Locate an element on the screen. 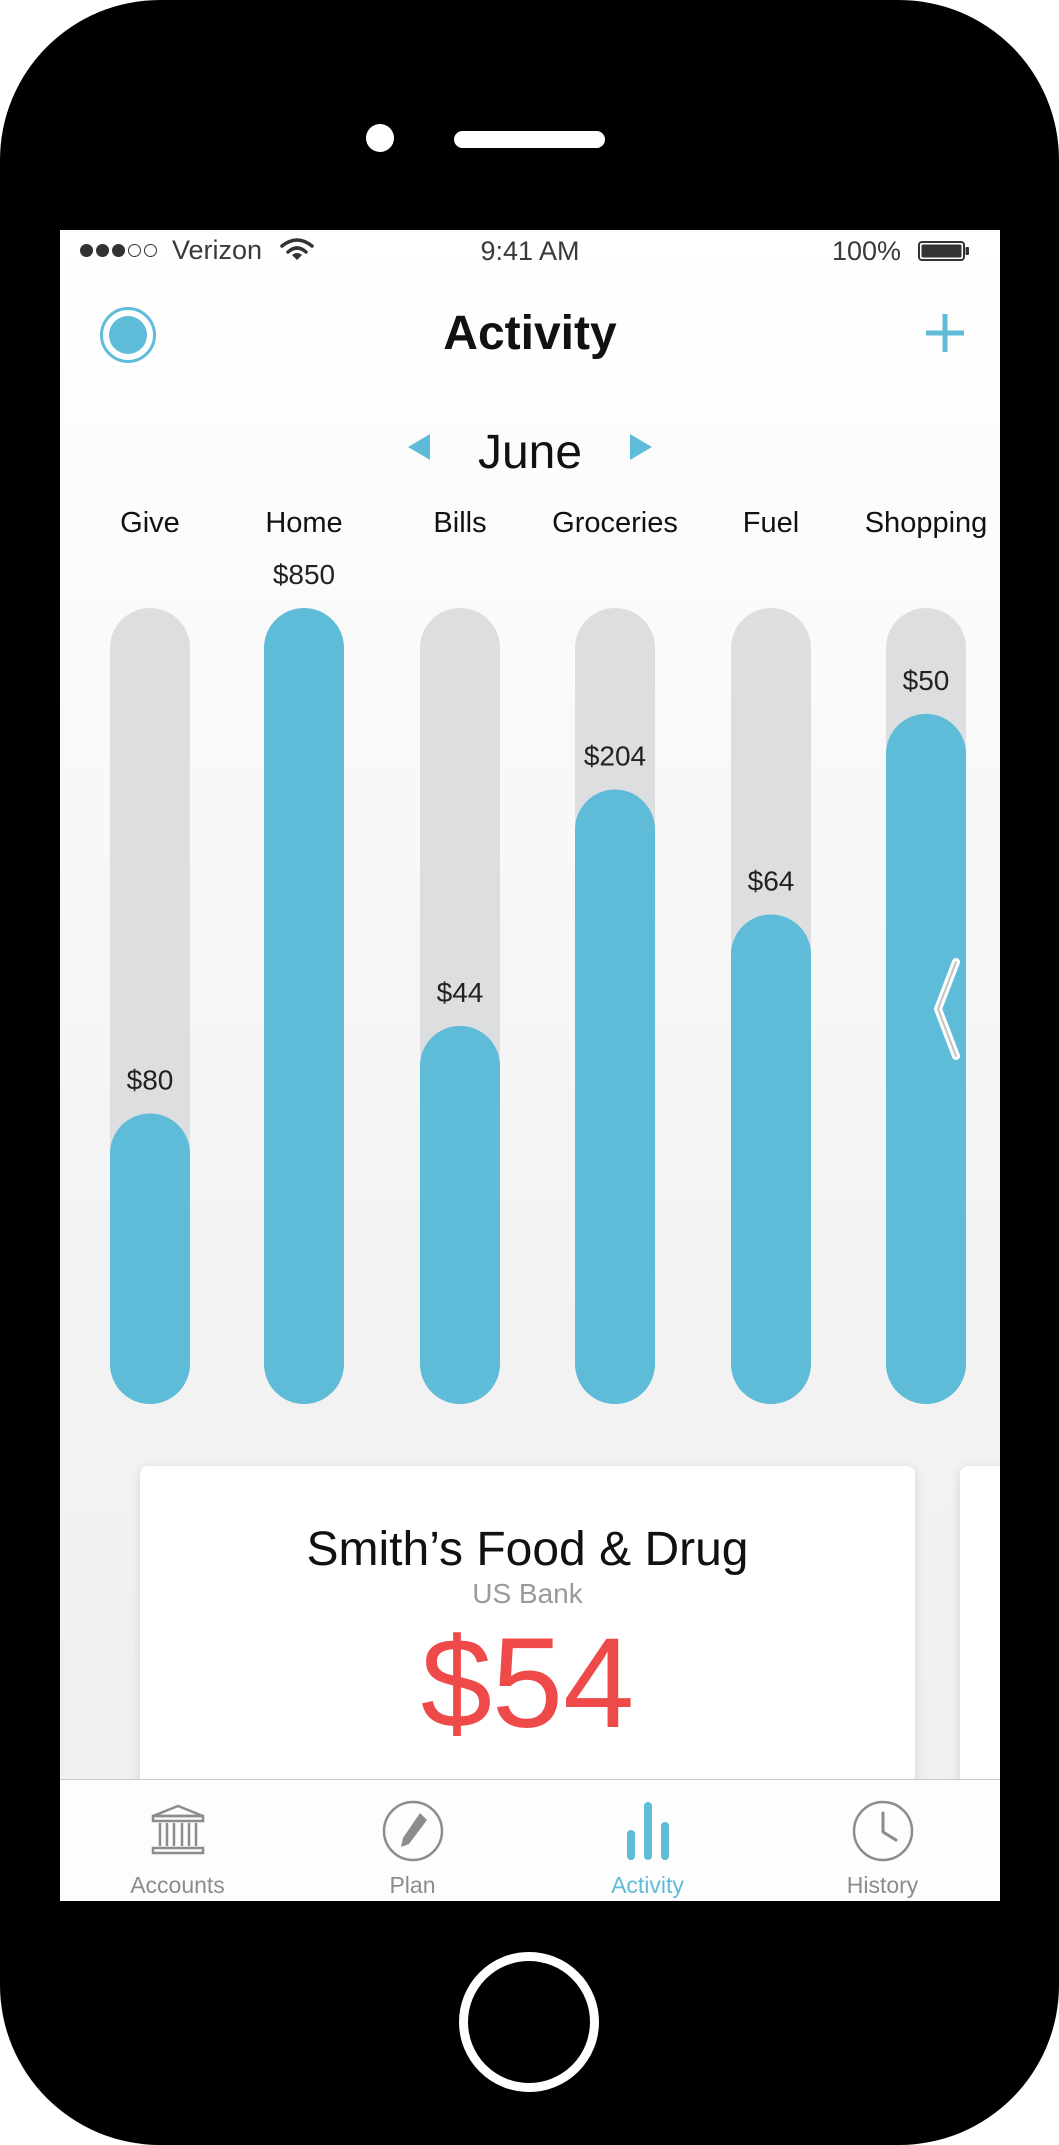 The width and height of the screenshot is (1059, 2145). pencil-icon is located at coordinates (413, 1831).